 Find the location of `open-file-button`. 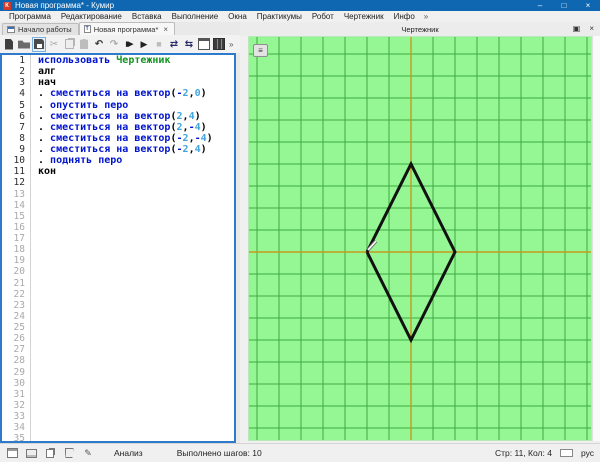

open-file-button is located at coordinates (24, 44).